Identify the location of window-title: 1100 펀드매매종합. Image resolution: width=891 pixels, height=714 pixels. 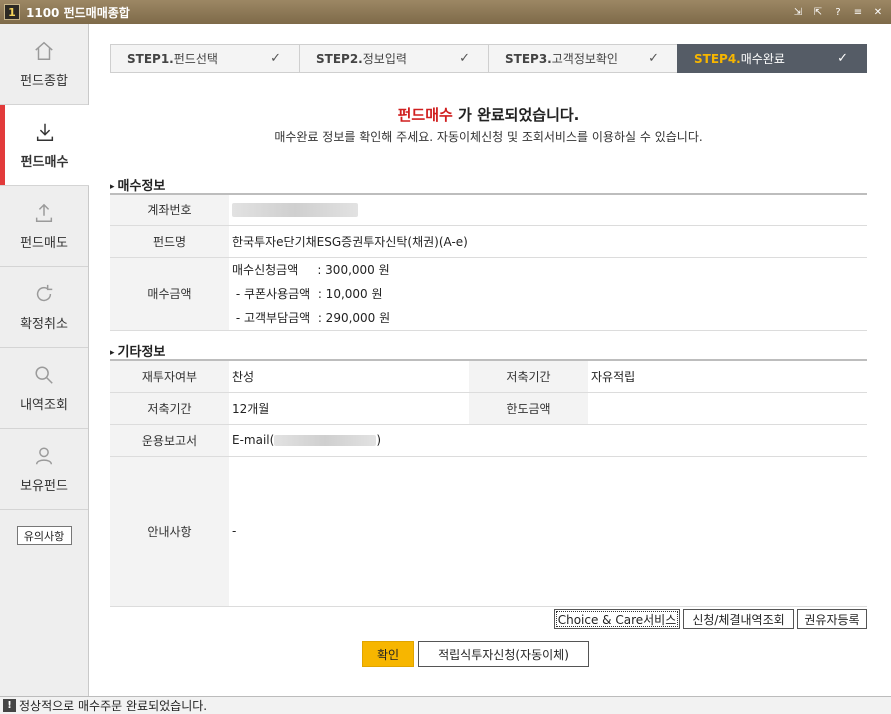
(78, 12).